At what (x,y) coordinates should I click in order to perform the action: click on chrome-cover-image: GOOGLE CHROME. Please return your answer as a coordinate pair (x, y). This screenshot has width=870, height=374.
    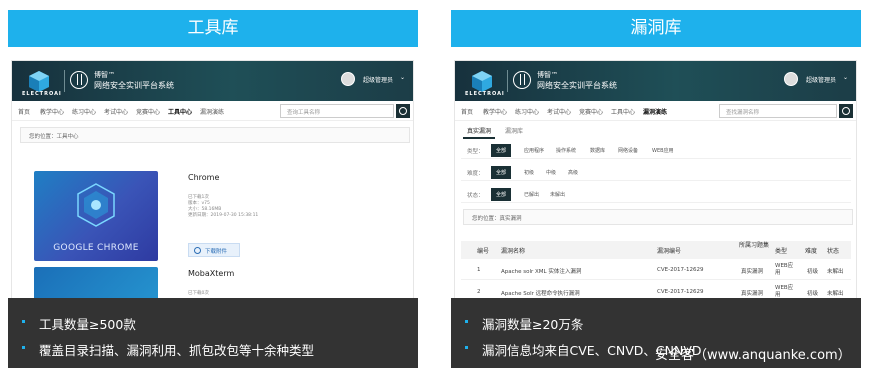
    Looking at the image, I should click on (96, 216).